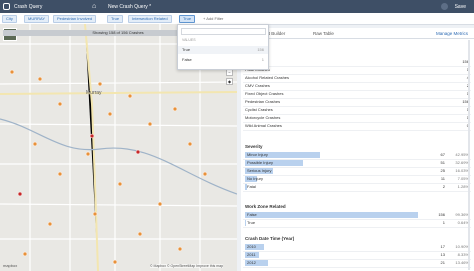 The image size is (474, 271). What do you see at coordinates (94, 93) in the screenshot?
I see `map-city-label: Murray` at bounding box center [94, 93].